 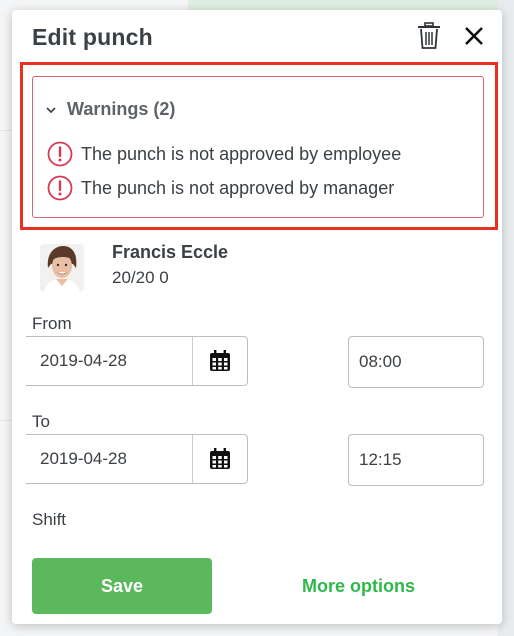 I want to click on to-calendar-button, so click(x=219, y=459).